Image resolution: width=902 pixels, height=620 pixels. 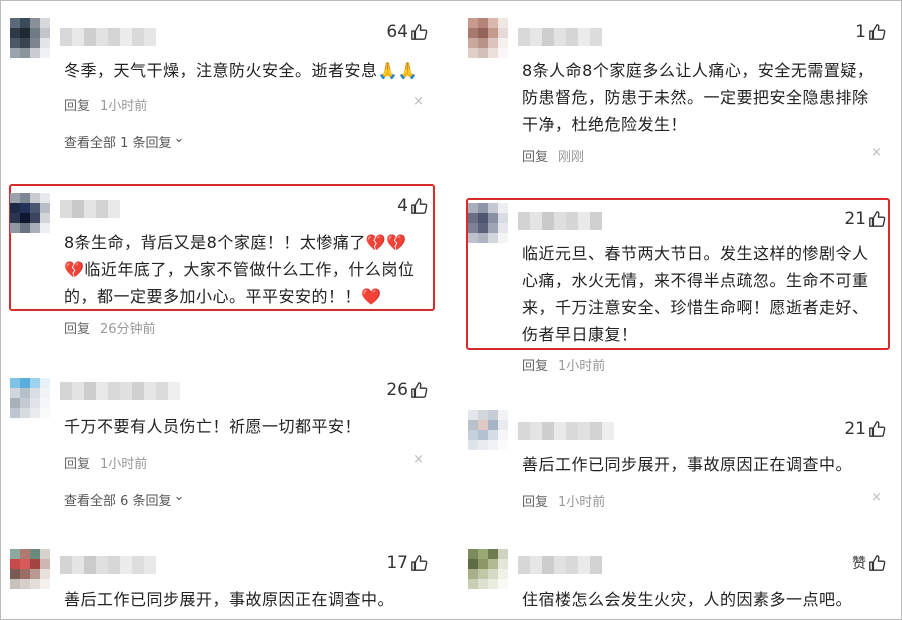 I want to click on like-button: 赞, so click(x=869, y=563).